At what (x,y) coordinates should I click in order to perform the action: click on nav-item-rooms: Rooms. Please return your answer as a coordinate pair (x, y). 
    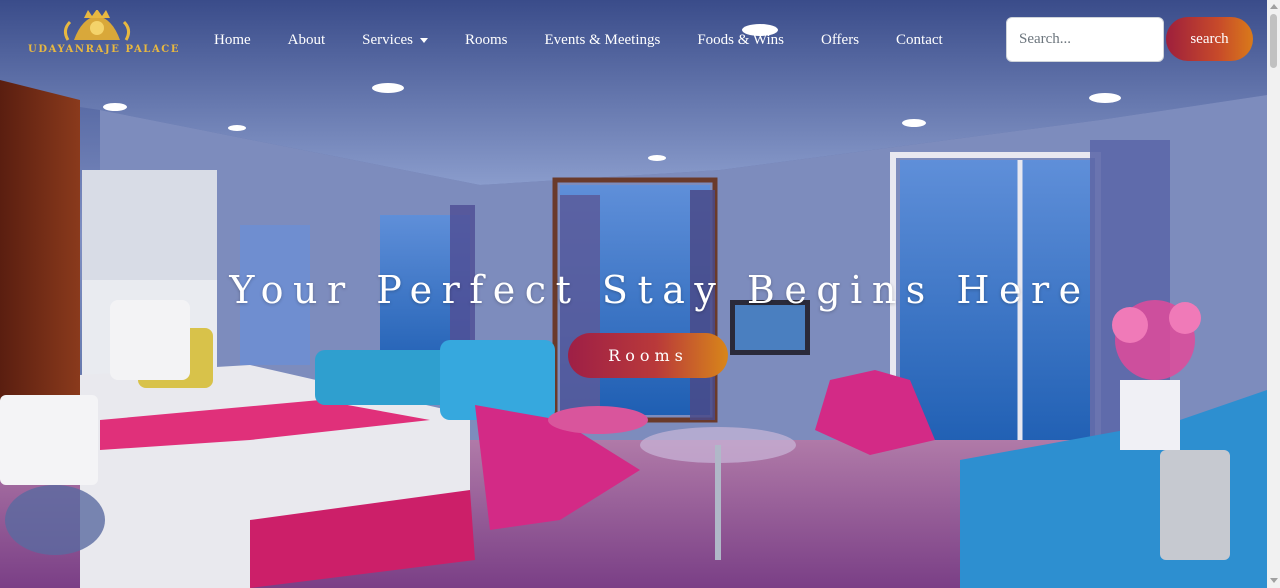
    Looking at the image, I should click on (486, 40).